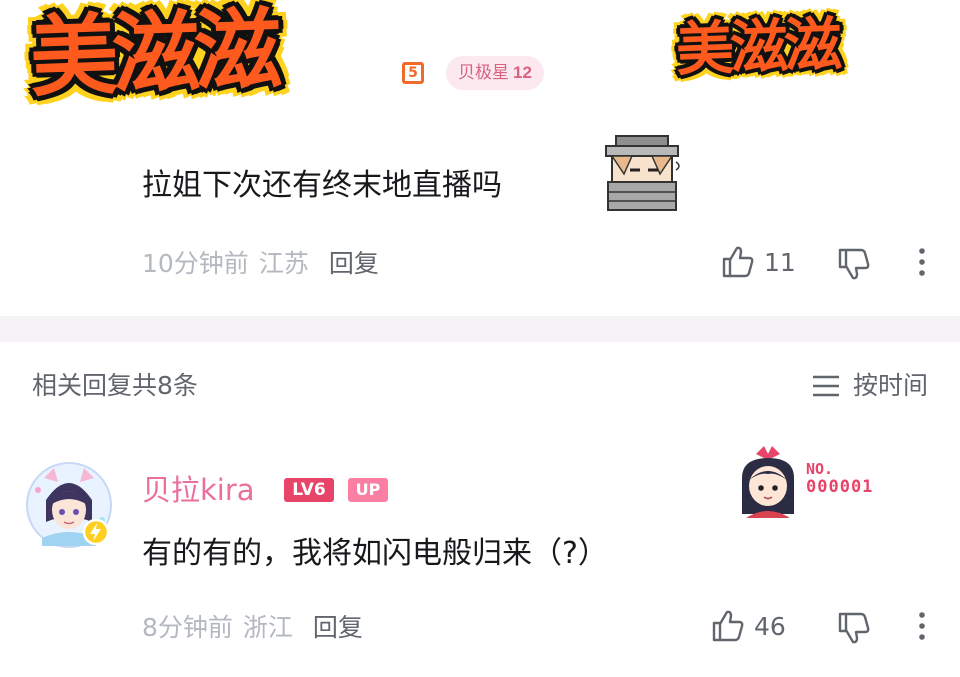 The height and width of the screenshot is (677, 960). What do you see at coordinates (267, 627) in the screenshot?
I see `reply-location: 浙江` at bounding box center [267, 627].